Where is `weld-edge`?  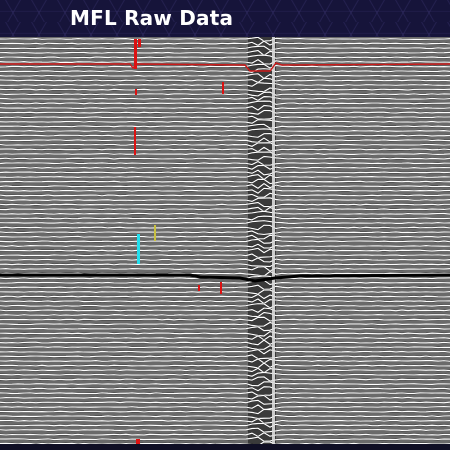
weld-edge is located at coordinates (273, 240).